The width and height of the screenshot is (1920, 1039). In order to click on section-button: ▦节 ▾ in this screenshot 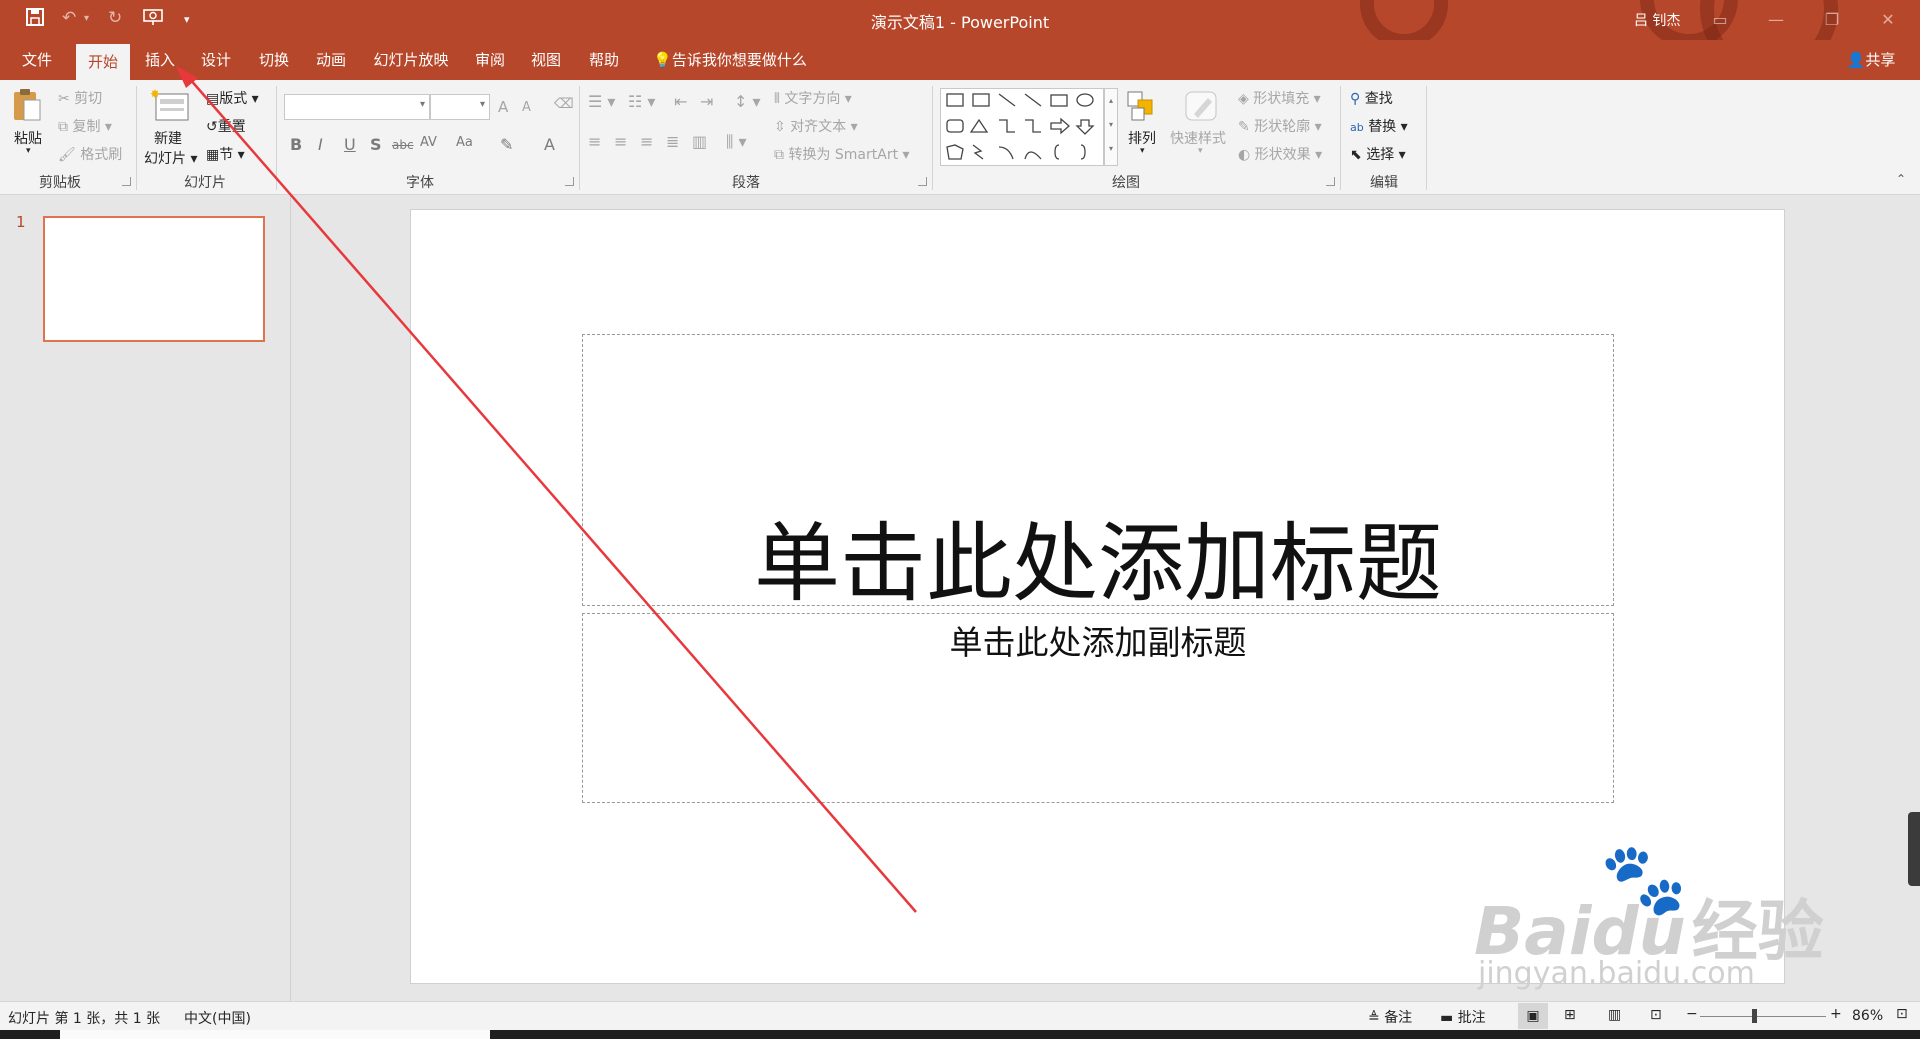, I will do `click(225, 154)`.